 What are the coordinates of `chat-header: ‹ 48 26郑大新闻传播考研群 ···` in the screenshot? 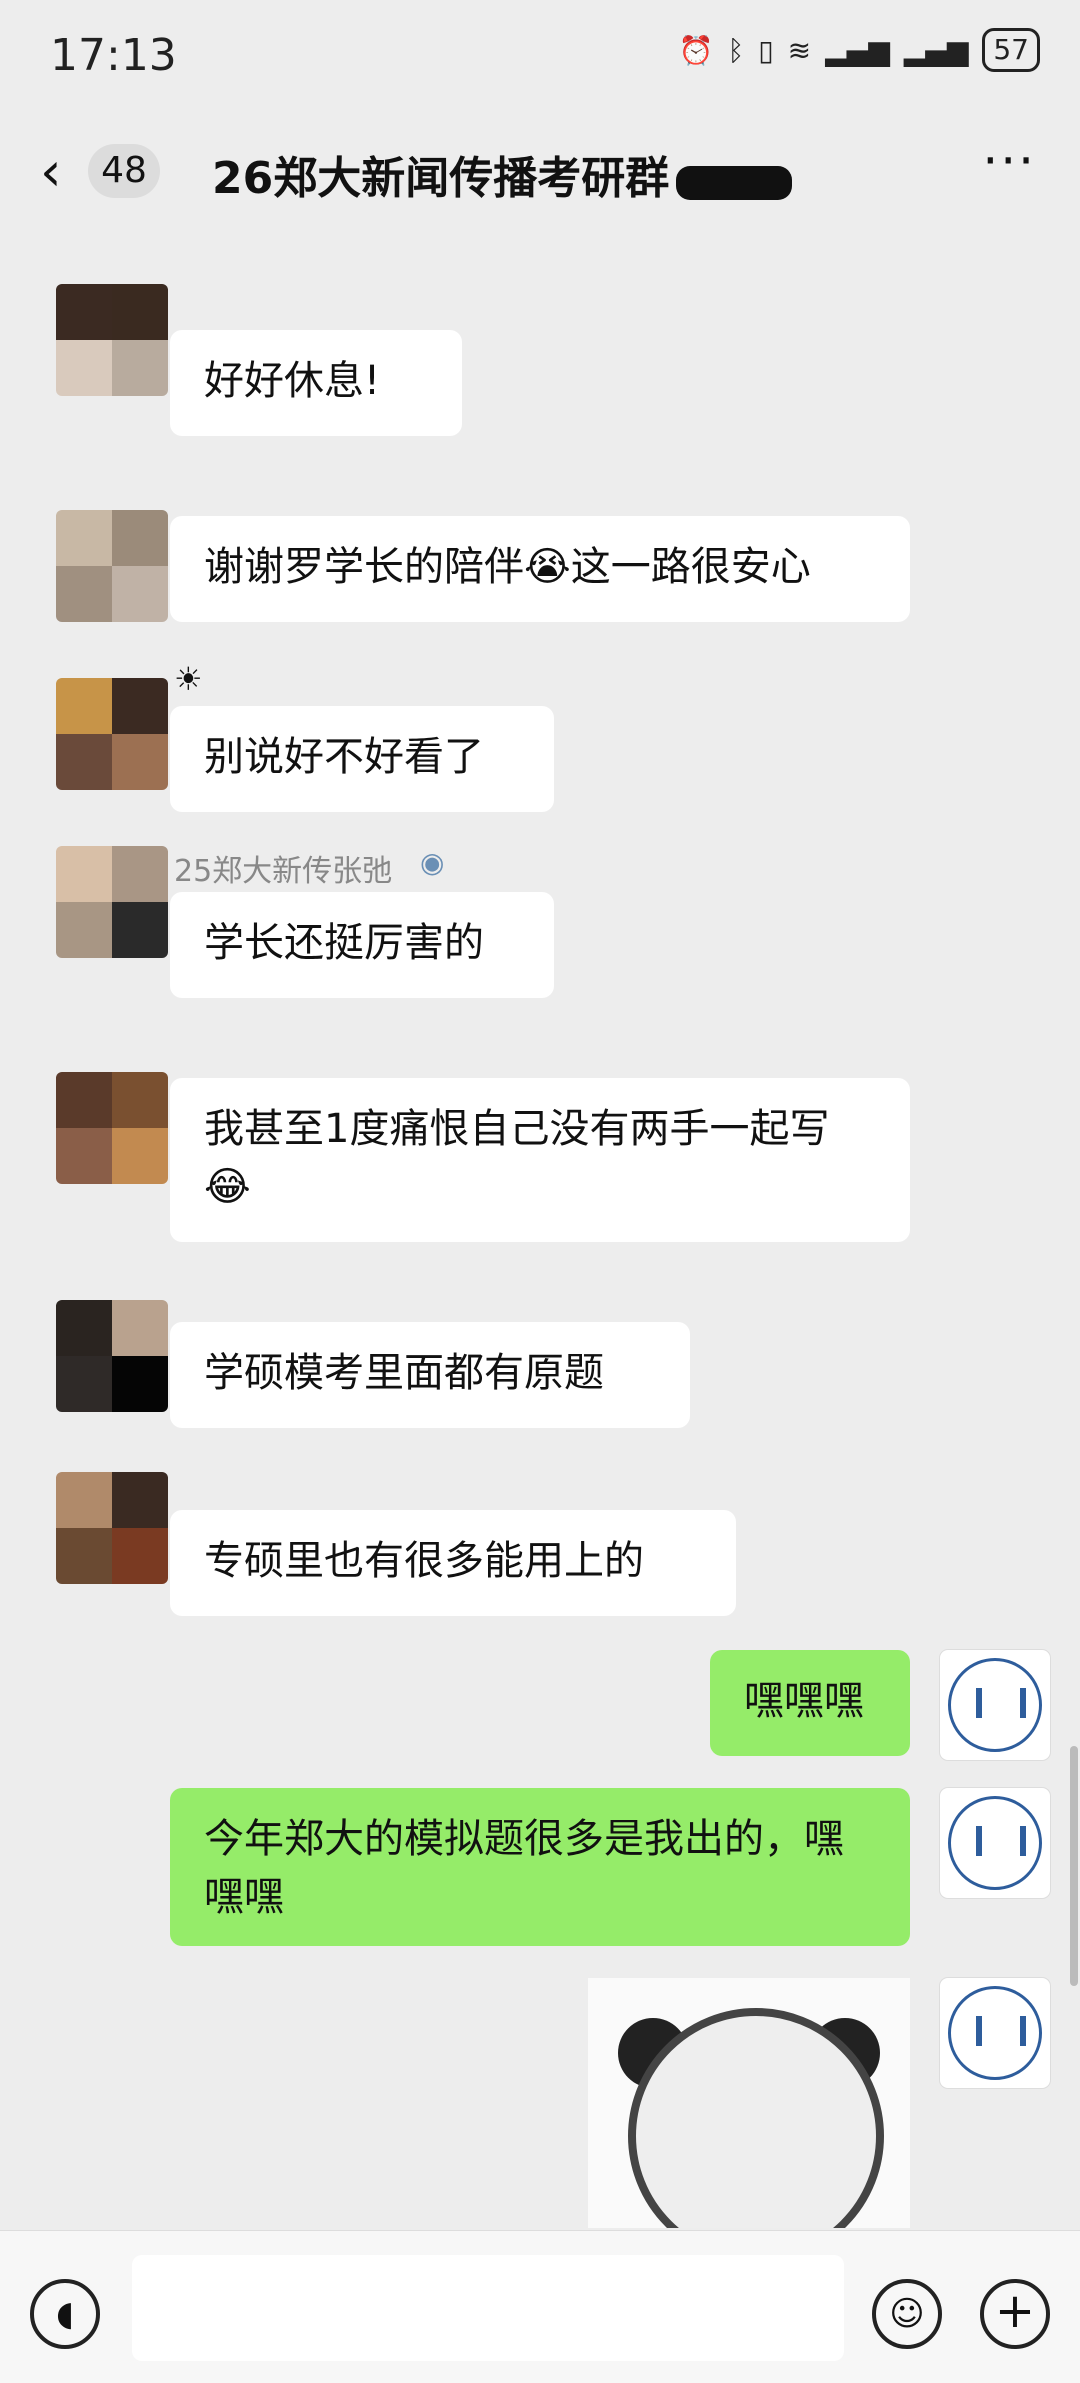 It's located at (540, 170).